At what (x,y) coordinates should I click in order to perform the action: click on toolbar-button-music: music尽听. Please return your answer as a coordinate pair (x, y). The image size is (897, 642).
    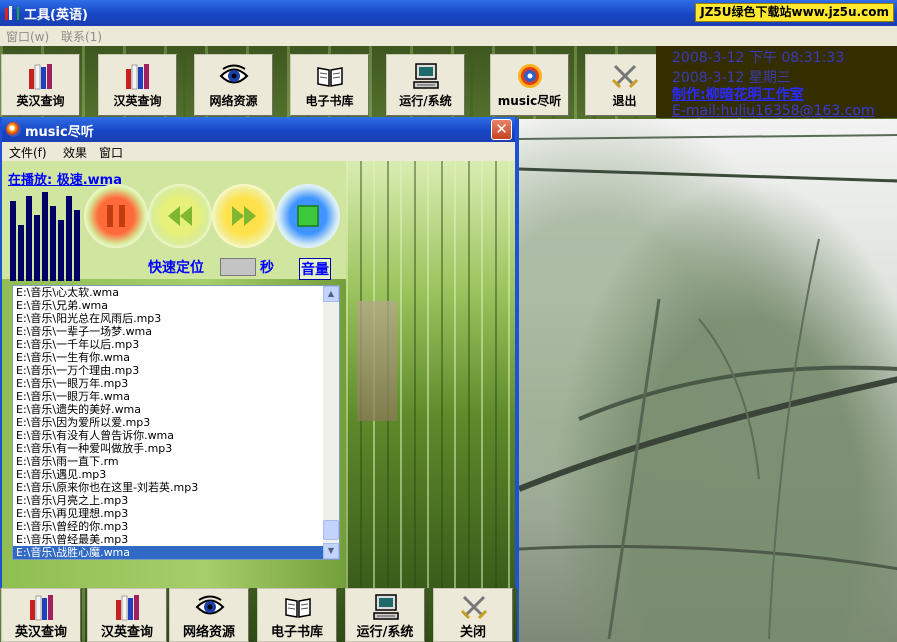
    Looking at the image, I should click on (529, 85).